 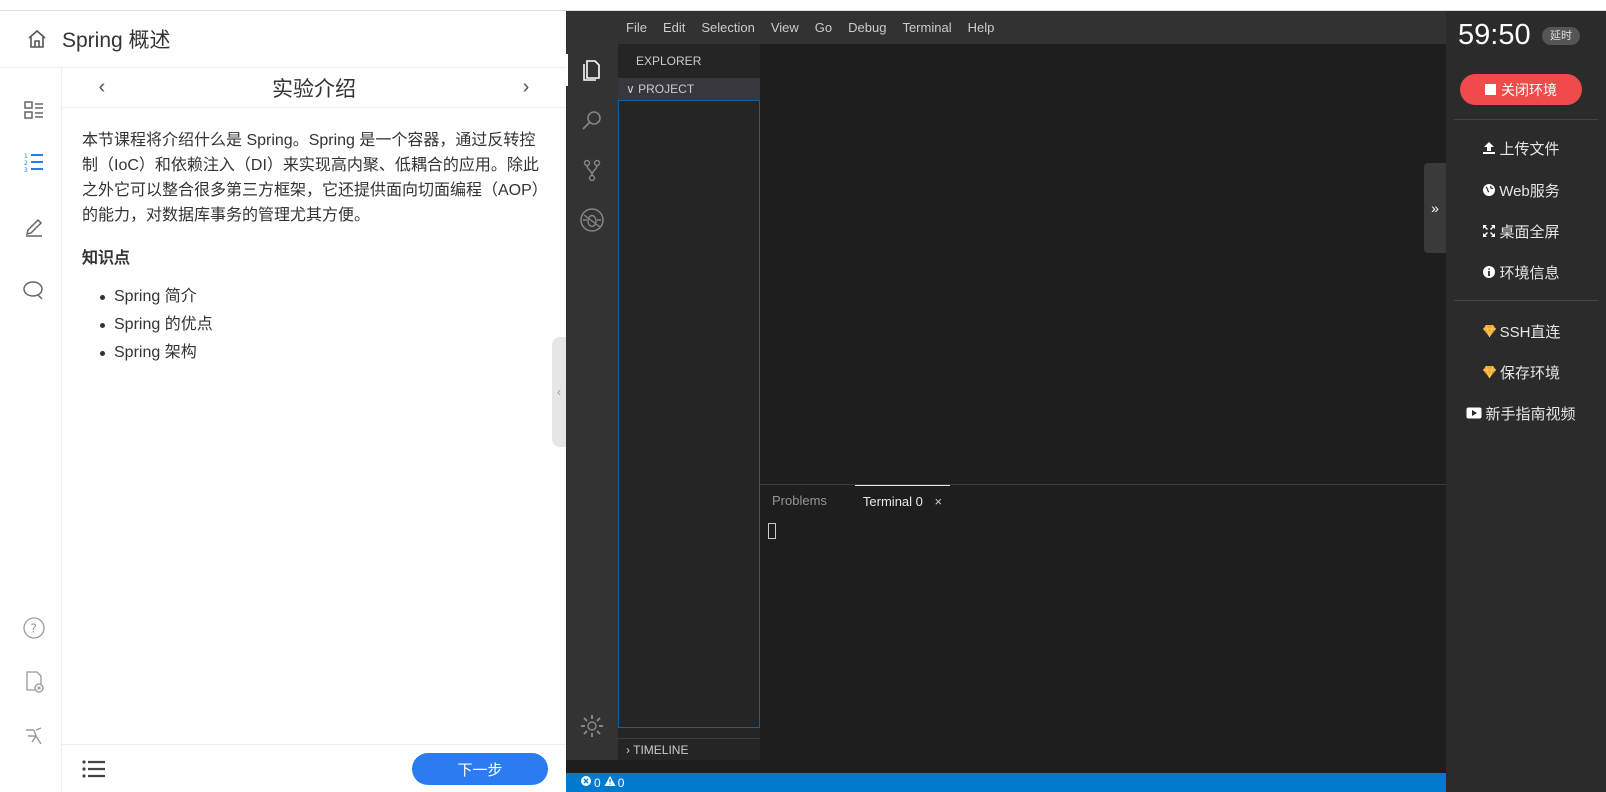 What do you see at coordinates (1529, 149) in the screenshot?
I see `upload-label: 上传文件` at bounding box center [1529, 149].